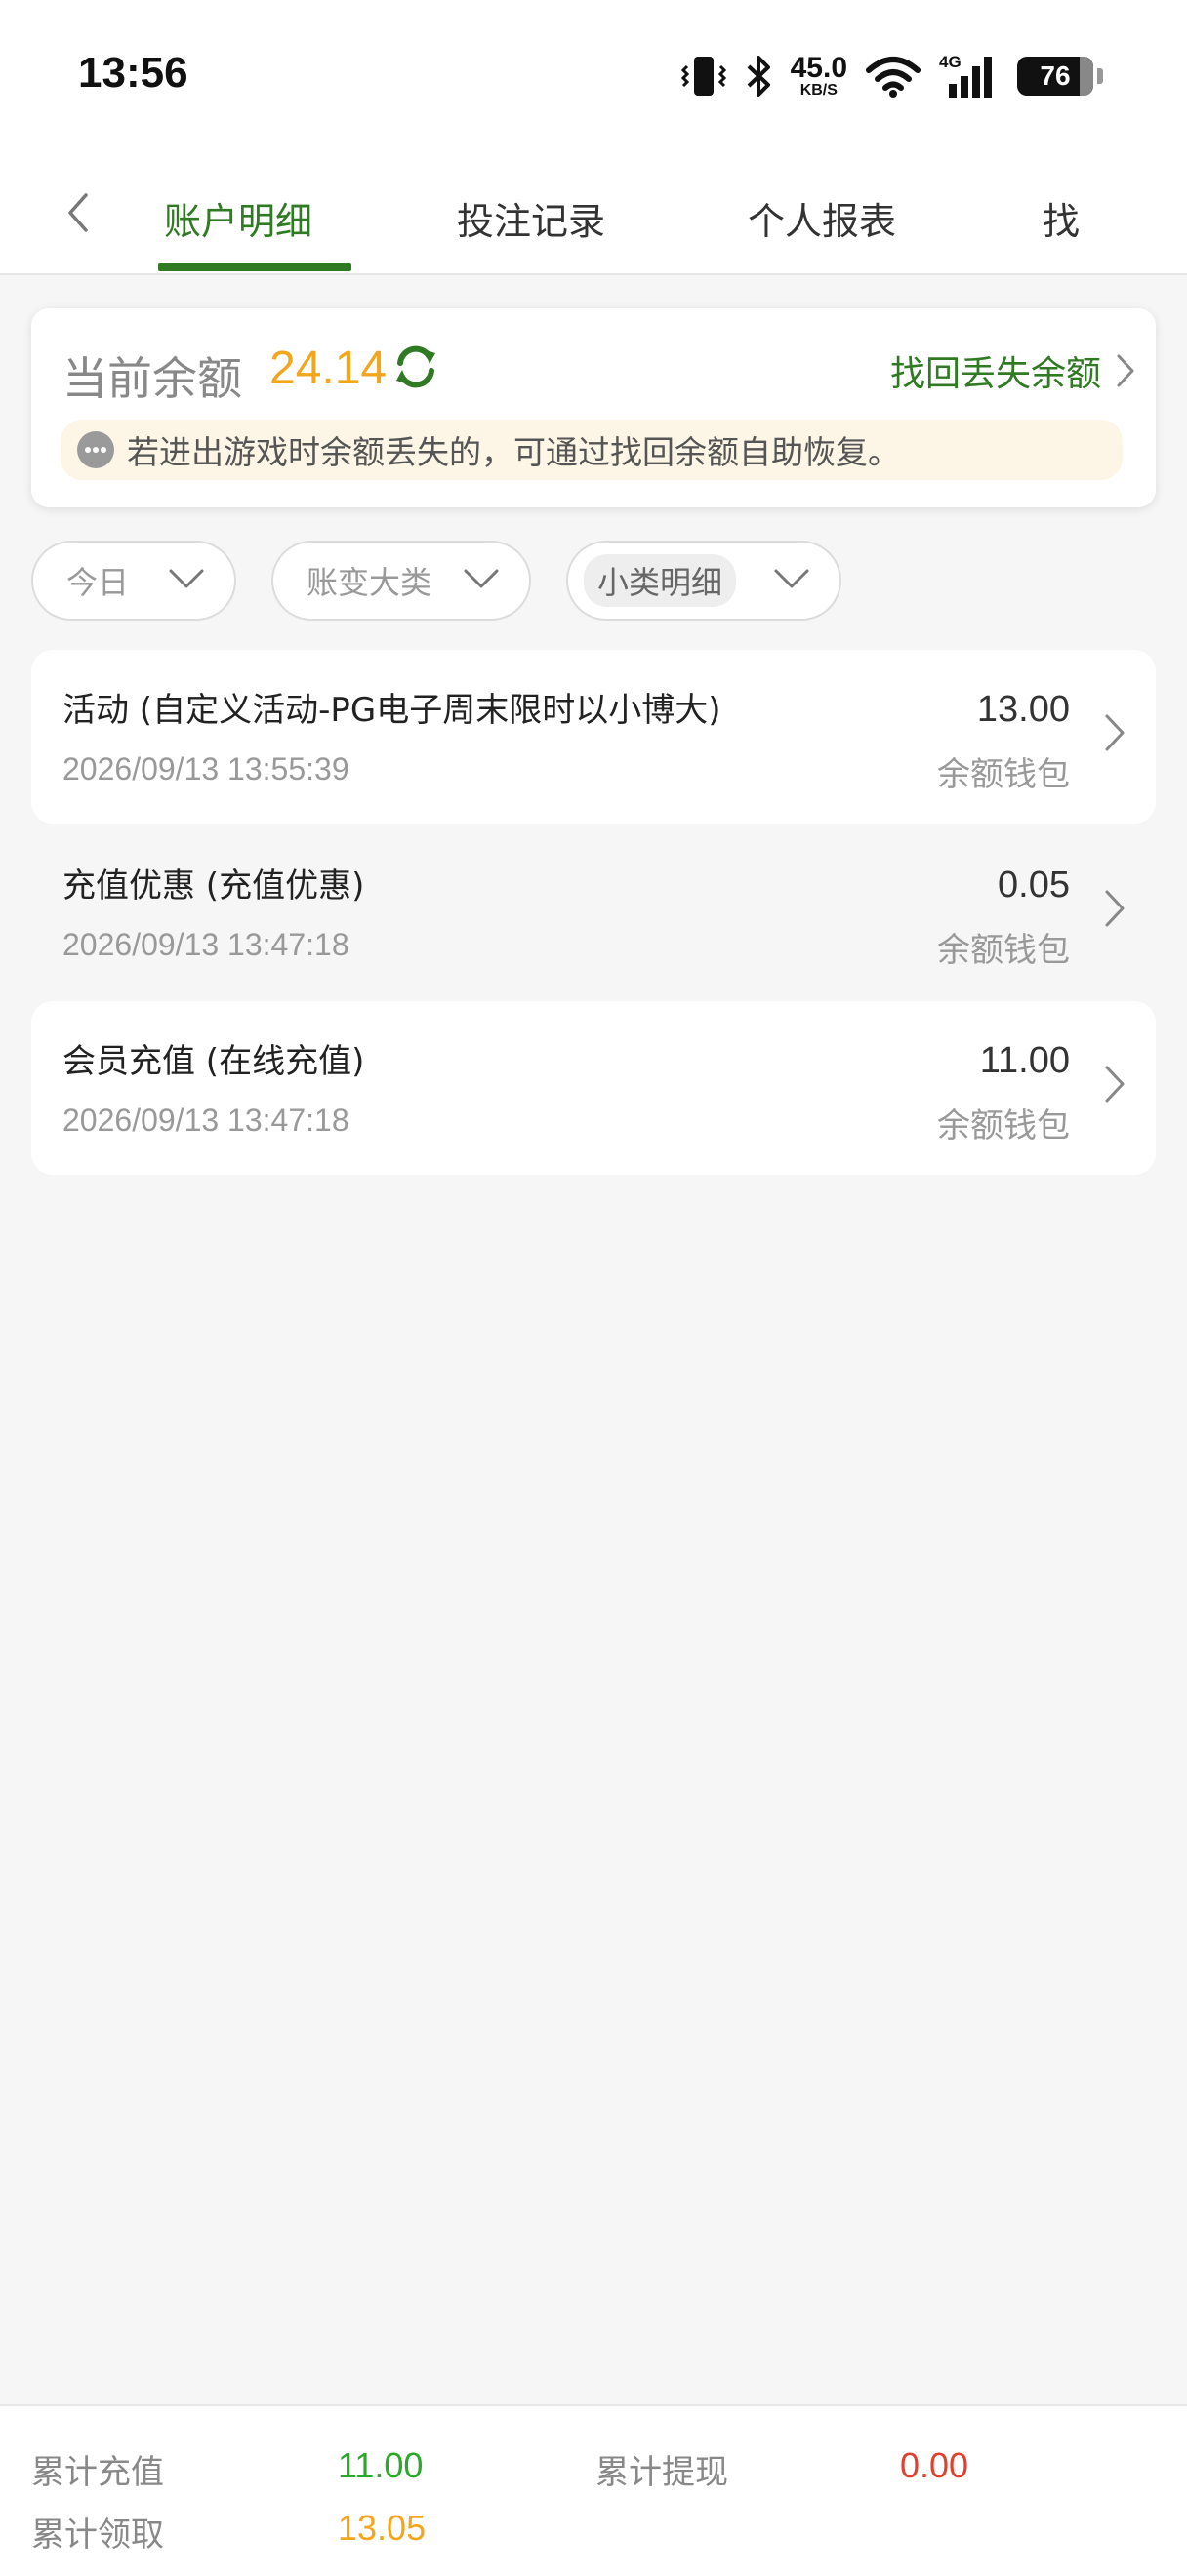 This screenshot has height=2576, width=1187. Describe the element at coordinates (969, 76) in the screenshot. I see `signal-icon: 4G` at that location.